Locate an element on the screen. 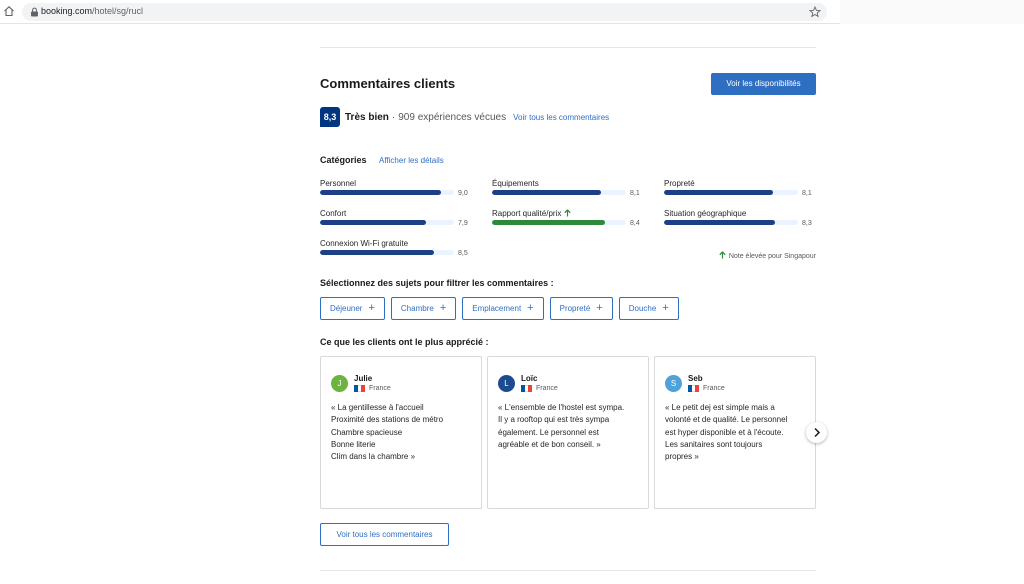  category-label: Rapport qualité/prix is located at coordinates (532, 213).